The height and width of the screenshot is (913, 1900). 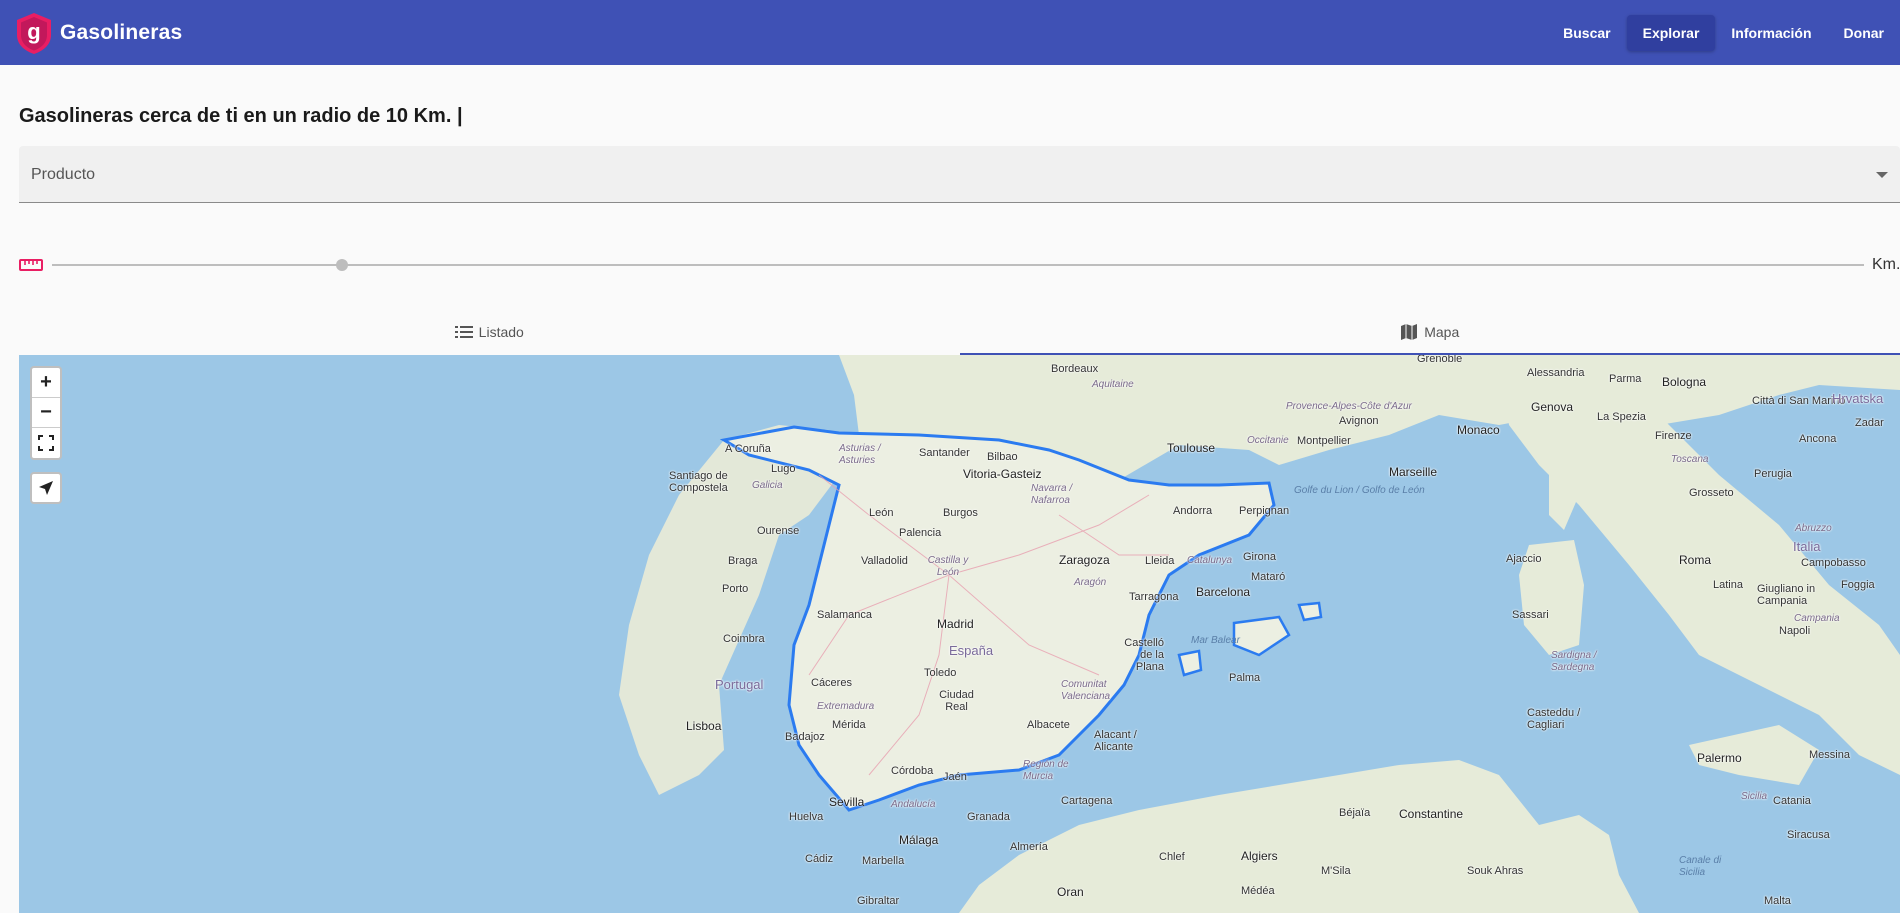 I want to click on tab-mapa-label: Mapa, so click(x=1442, y=332).